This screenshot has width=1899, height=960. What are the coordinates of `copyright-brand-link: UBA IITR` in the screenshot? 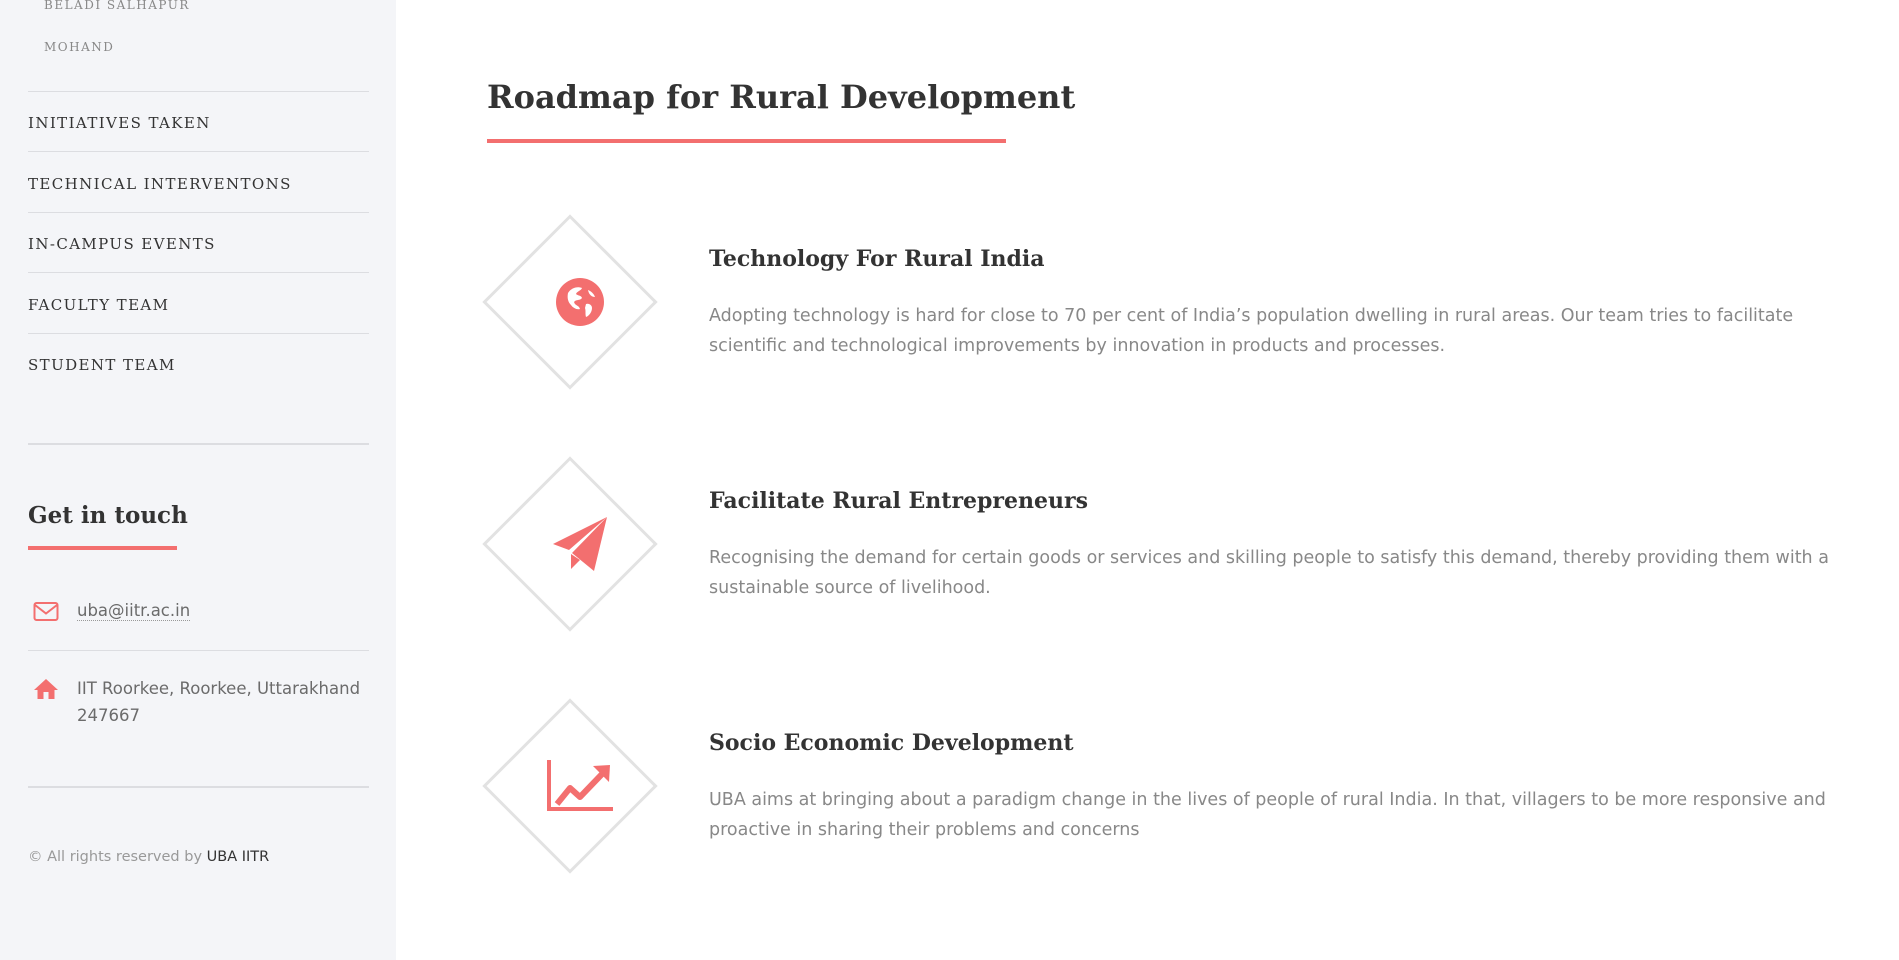 It's located at (238, 857).